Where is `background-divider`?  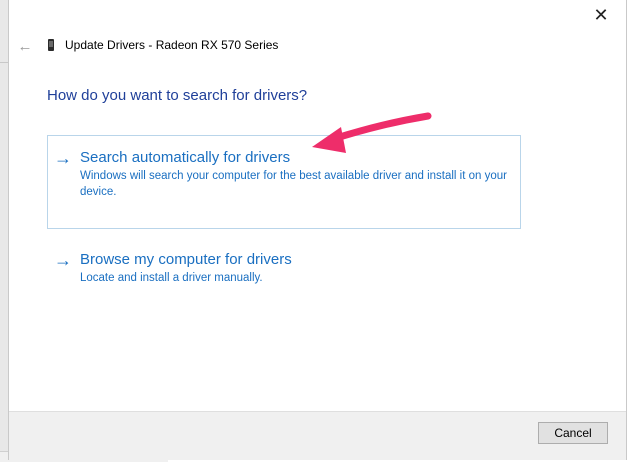
background-divider is located at coordinates (4, 62).